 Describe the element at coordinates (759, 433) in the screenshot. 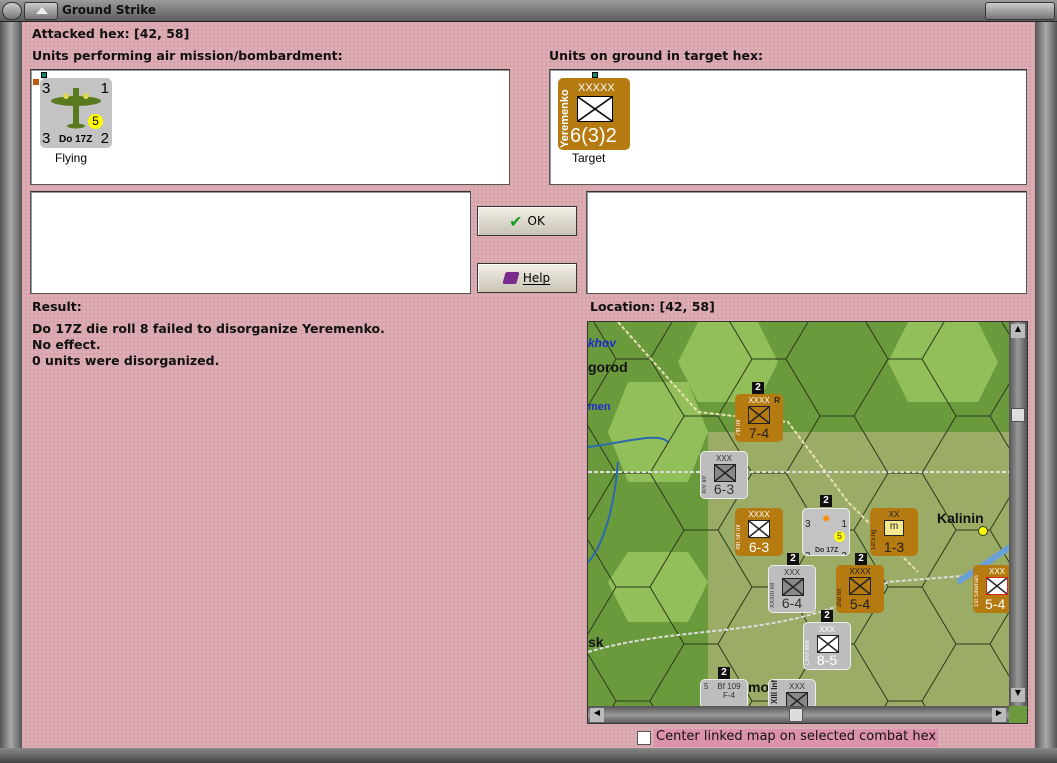

I see `unit-strength: 7-4` at that location.